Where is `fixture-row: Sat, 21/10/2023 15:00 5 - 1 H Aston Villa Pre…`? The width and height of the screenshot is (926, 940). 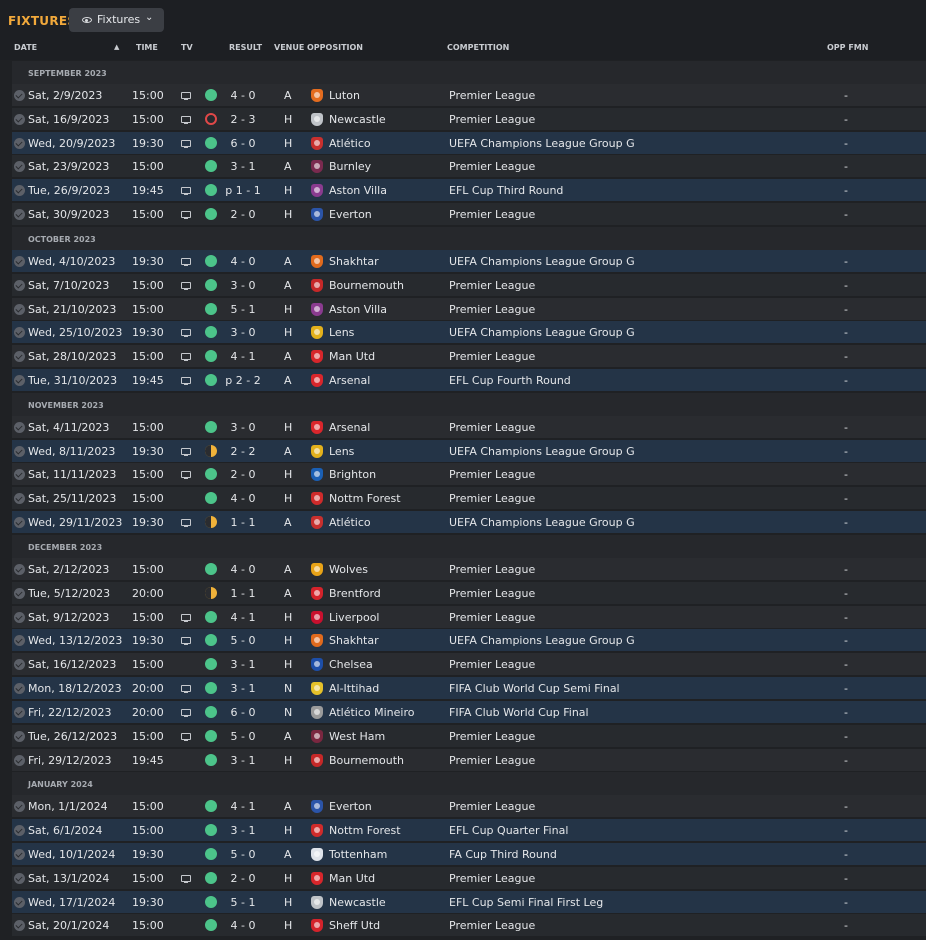 fixture-row: Sat, 21/10/2023 15:00 5 - 1 H Aston Villa Pre… is located at coordinates (469, 309).